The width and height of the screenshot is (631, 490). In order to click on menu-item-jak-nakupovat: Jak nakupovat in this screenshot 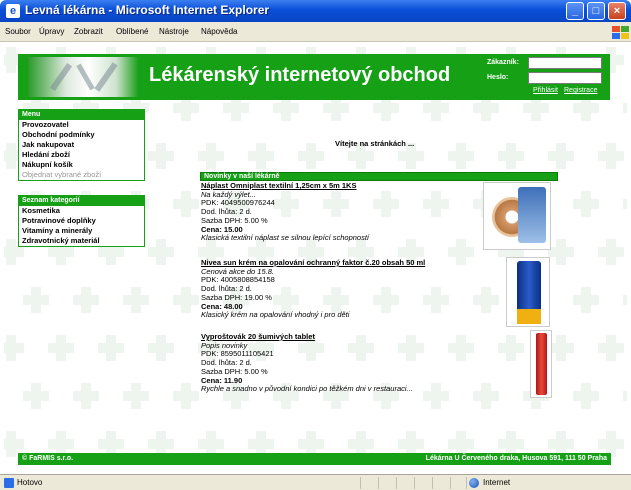, I will do `click(81, 145)`.